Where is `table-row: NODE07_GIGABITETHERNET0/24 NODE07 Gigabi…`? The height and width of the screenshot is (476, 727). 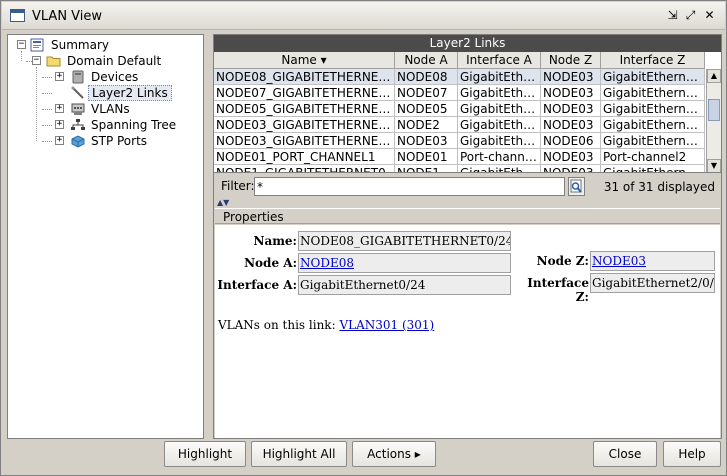 table-row: NODE07_GIGABITETHERNET0/24 NODE07 Gigabi… is located at coordinates (459, 93).